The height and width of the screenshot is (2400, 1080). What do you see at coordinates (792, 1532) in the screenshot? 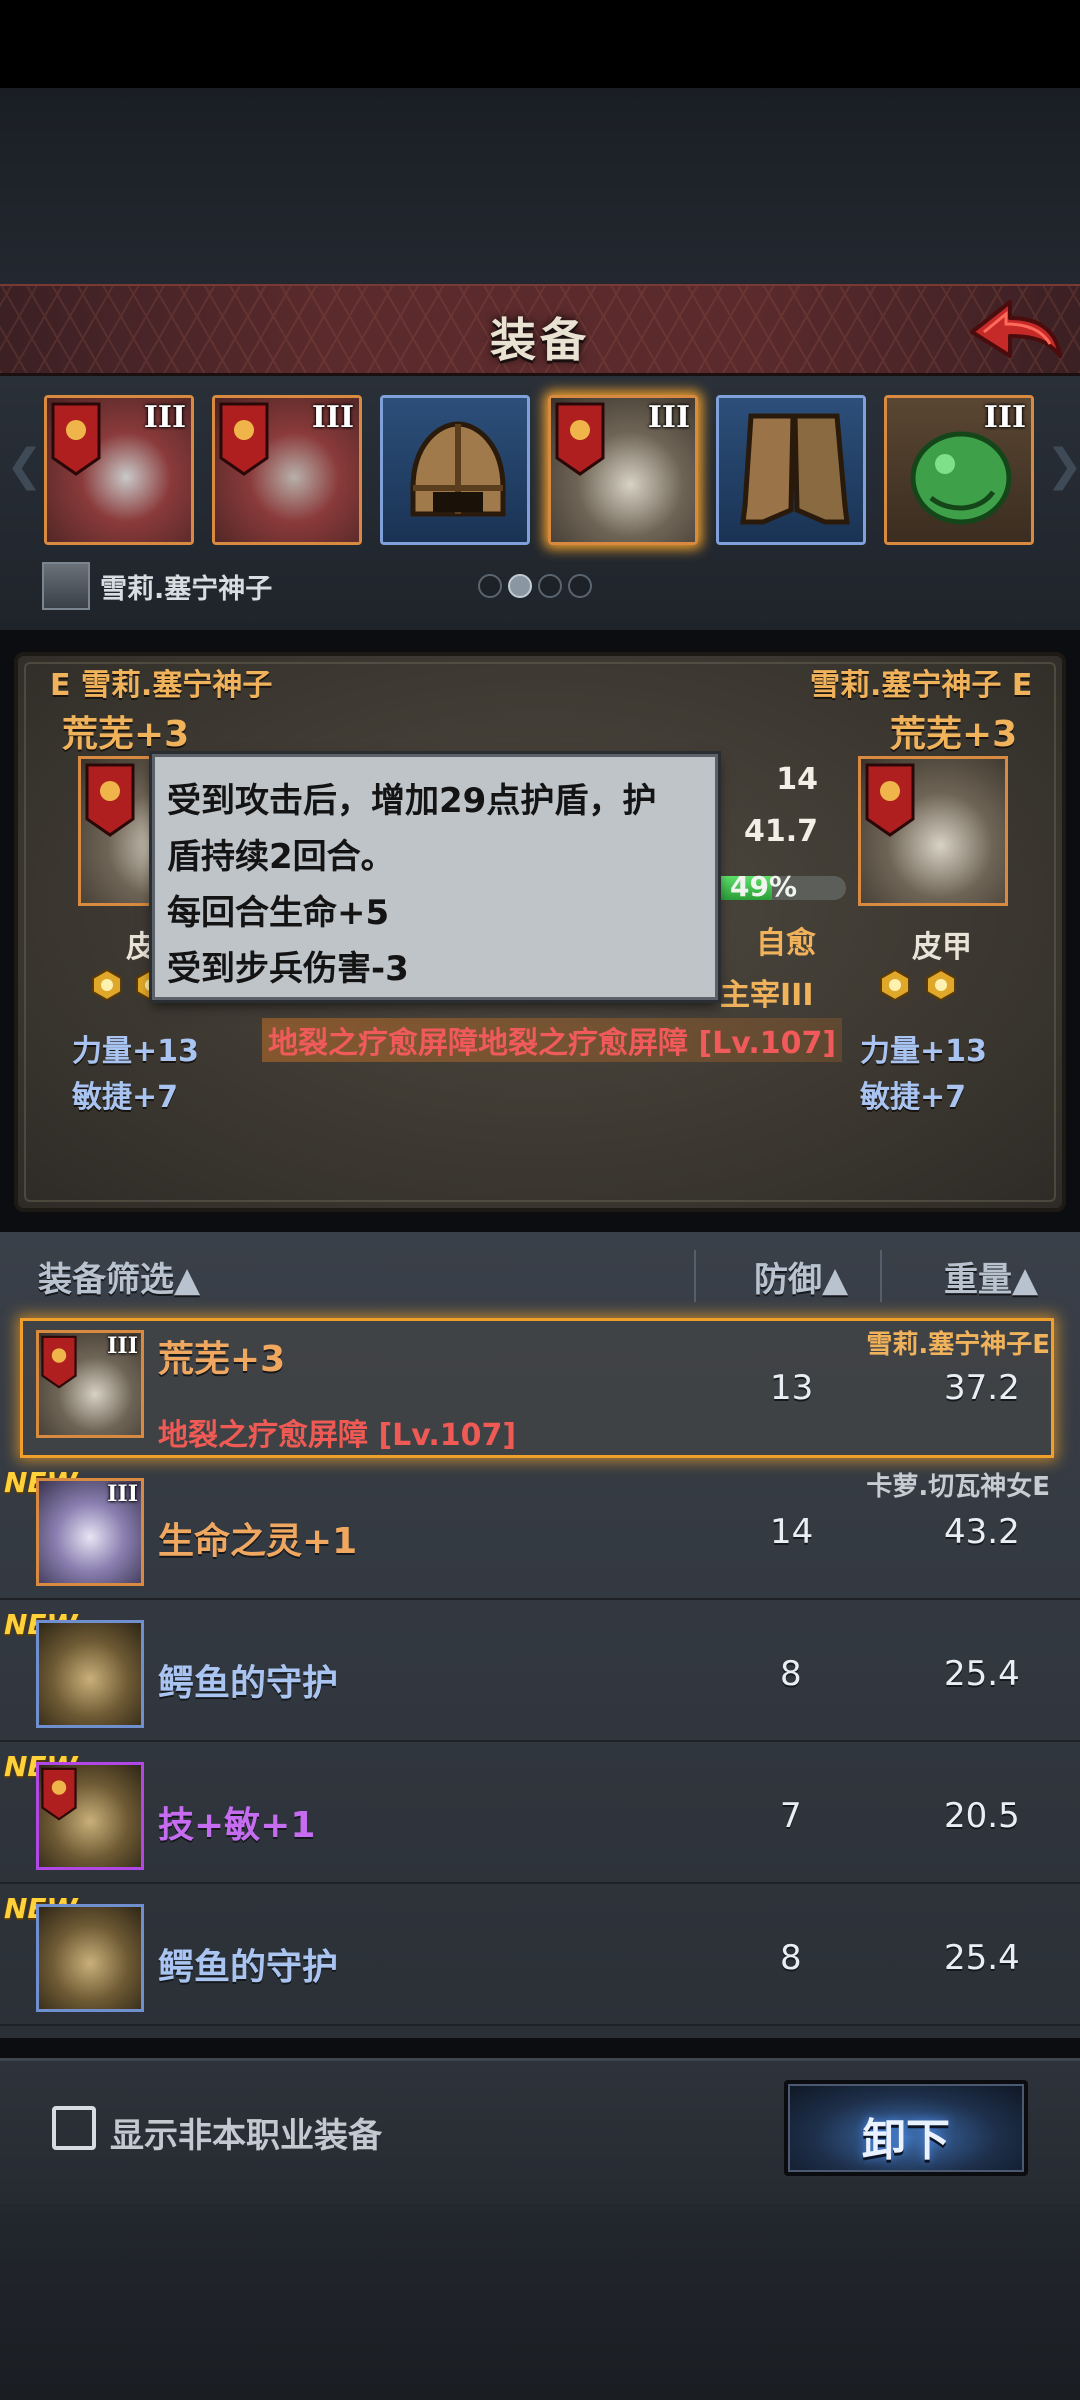
I see `item-defense: 14` at bounding box center [792, 1532].